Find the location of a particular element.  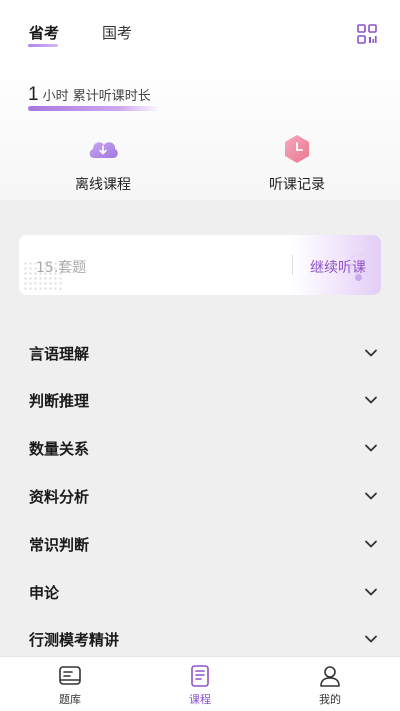

nav-question-bank: 题库 is located at coordinates (70, 684).